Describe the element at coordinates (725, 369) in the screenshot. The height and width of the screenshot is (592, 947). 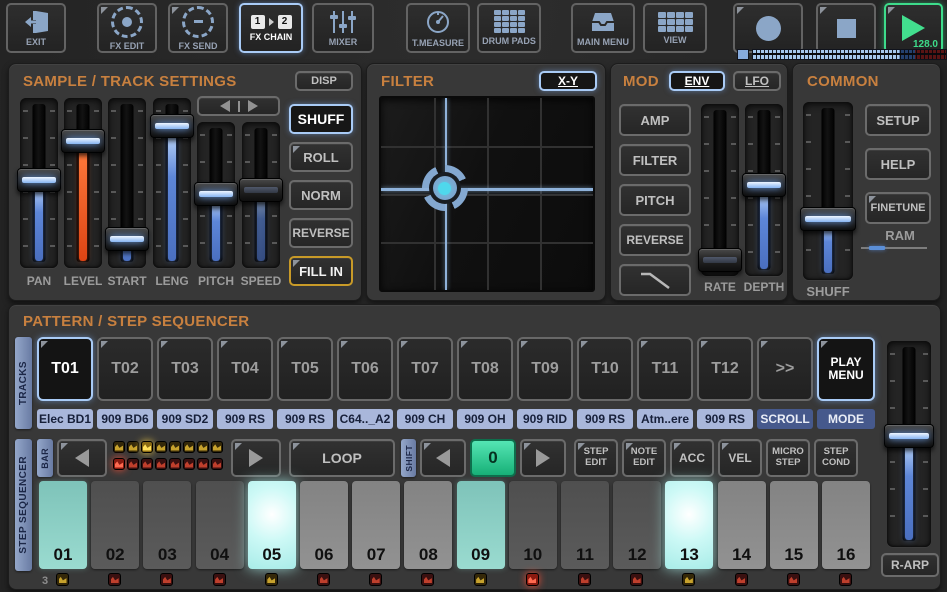
I see `track-button-t12: T12` at that location.